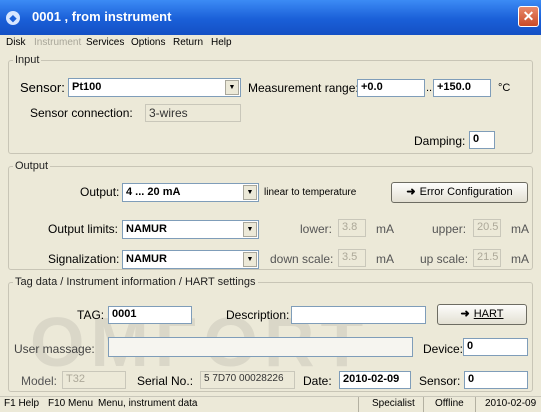 The height and width of the screenshot is (412, 541). I want to click on user-message-label: User massage:, so click(54, 349).